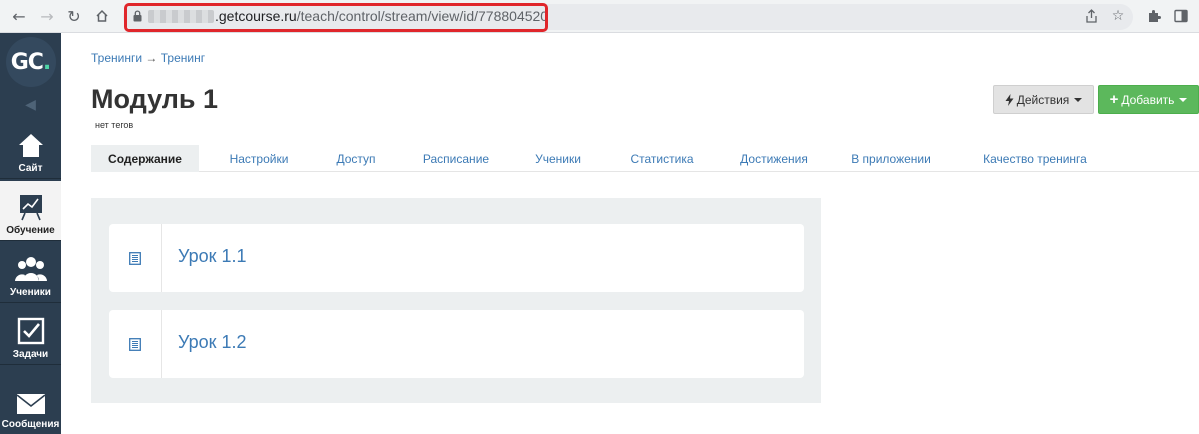  What do you see at coordinates (774, 158) in the screenshot?
I see `tab-achievements: Достижения` at bounding box center [774, 158].